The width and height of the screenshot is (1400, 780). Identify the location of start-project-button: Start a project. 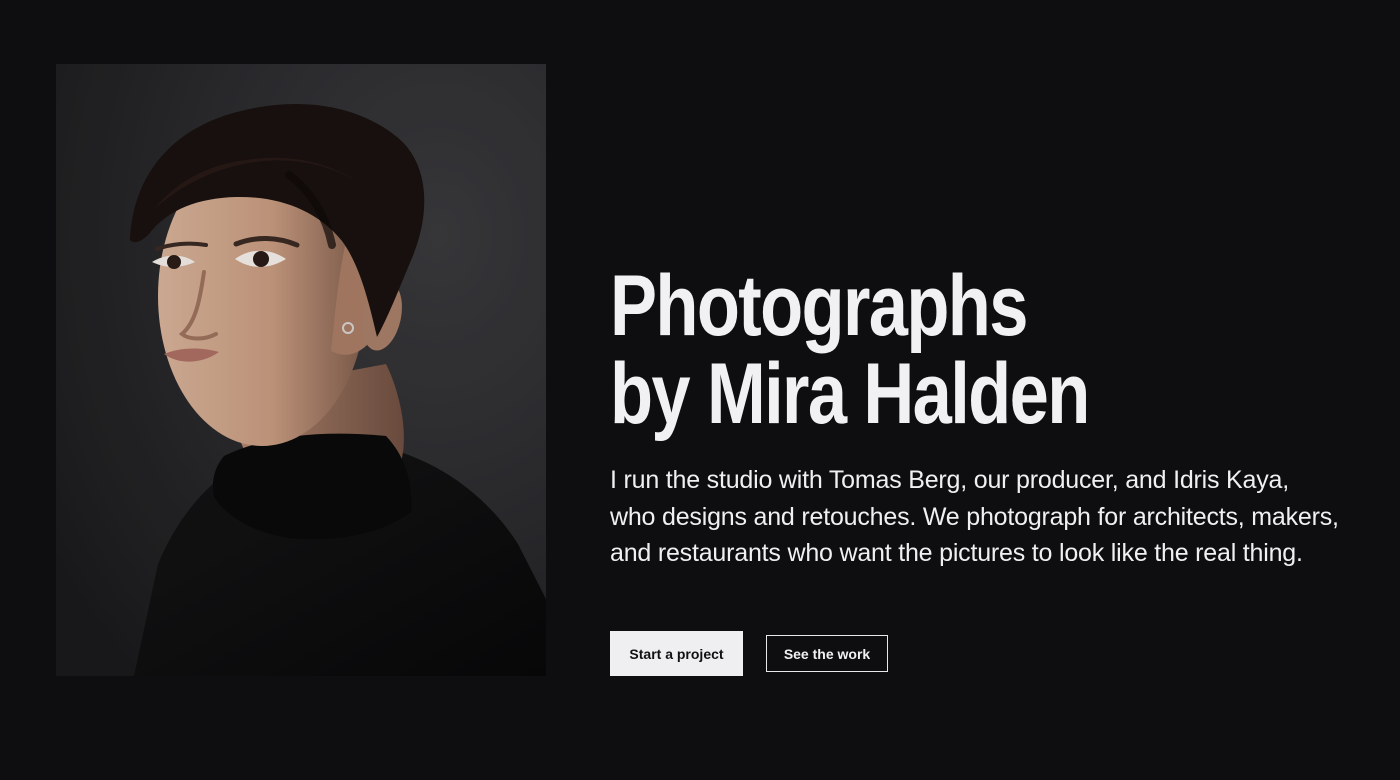
(676, 653).